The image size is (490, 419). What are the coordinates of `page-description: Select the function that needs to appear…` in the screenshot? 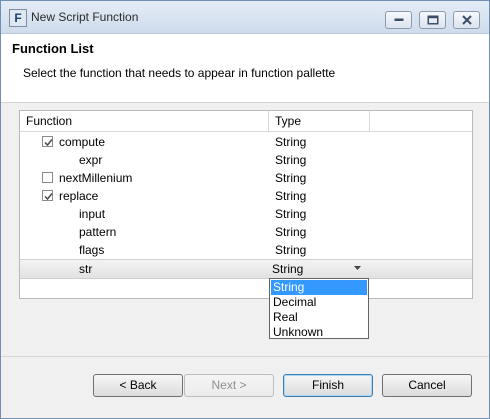 It's located at (179, 73).